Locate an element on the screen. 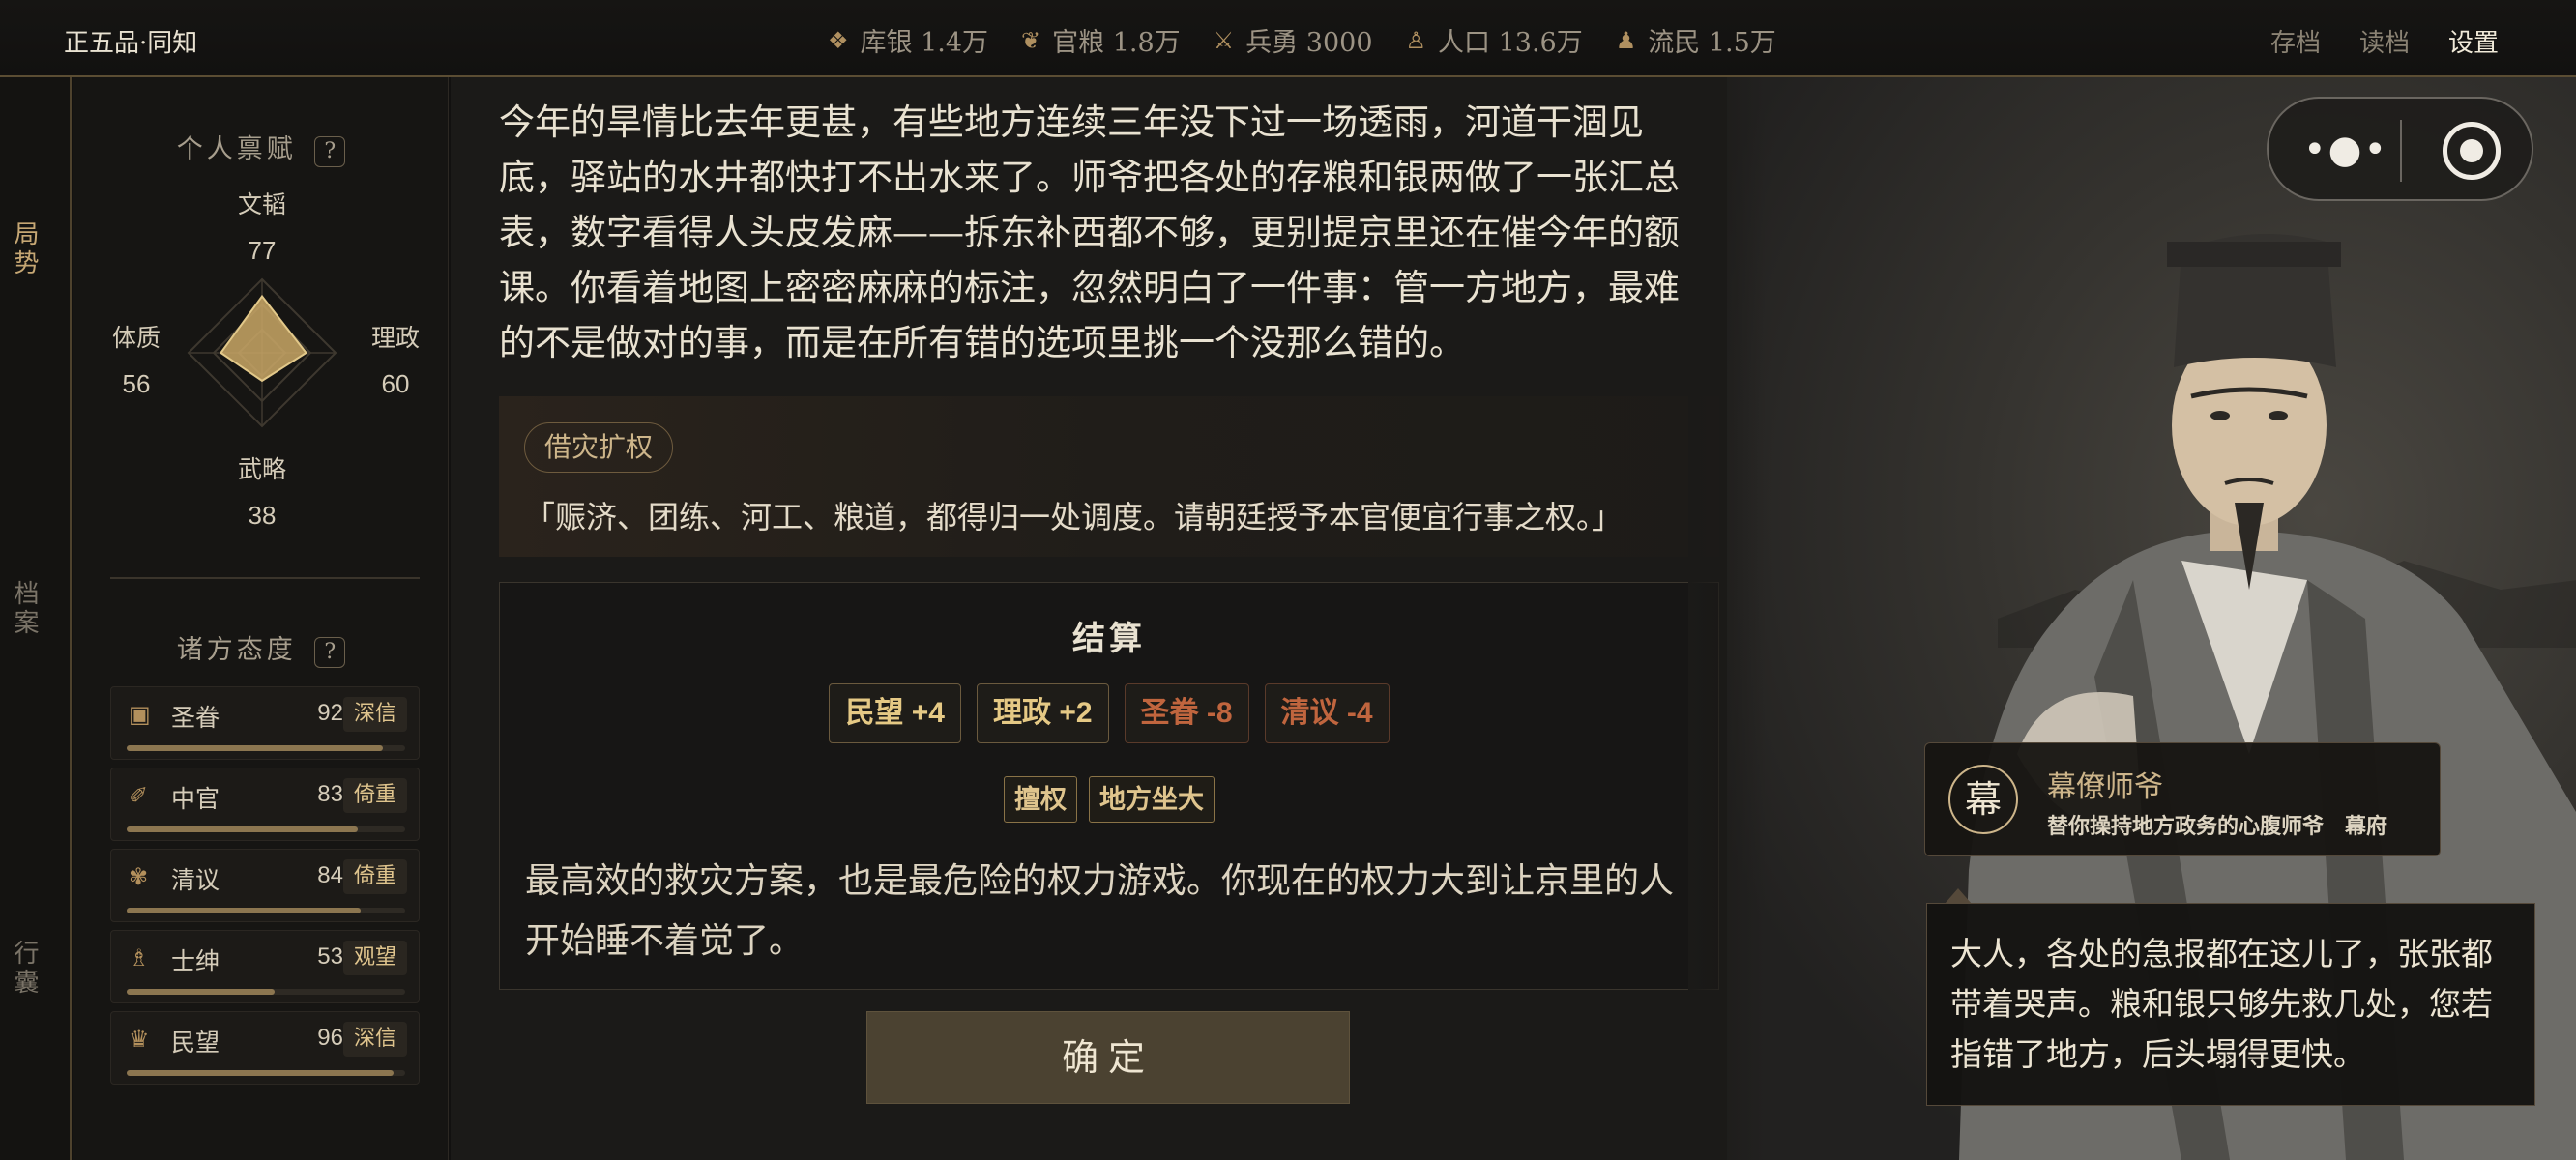 The width and height of the screenshot is (2576, 1160). choice-quote: 「赈济、团练、河工、粮道，都得归一处调度。请朝廷授予本官便宜行事之权。」 is located at coordinates (1074, 518).